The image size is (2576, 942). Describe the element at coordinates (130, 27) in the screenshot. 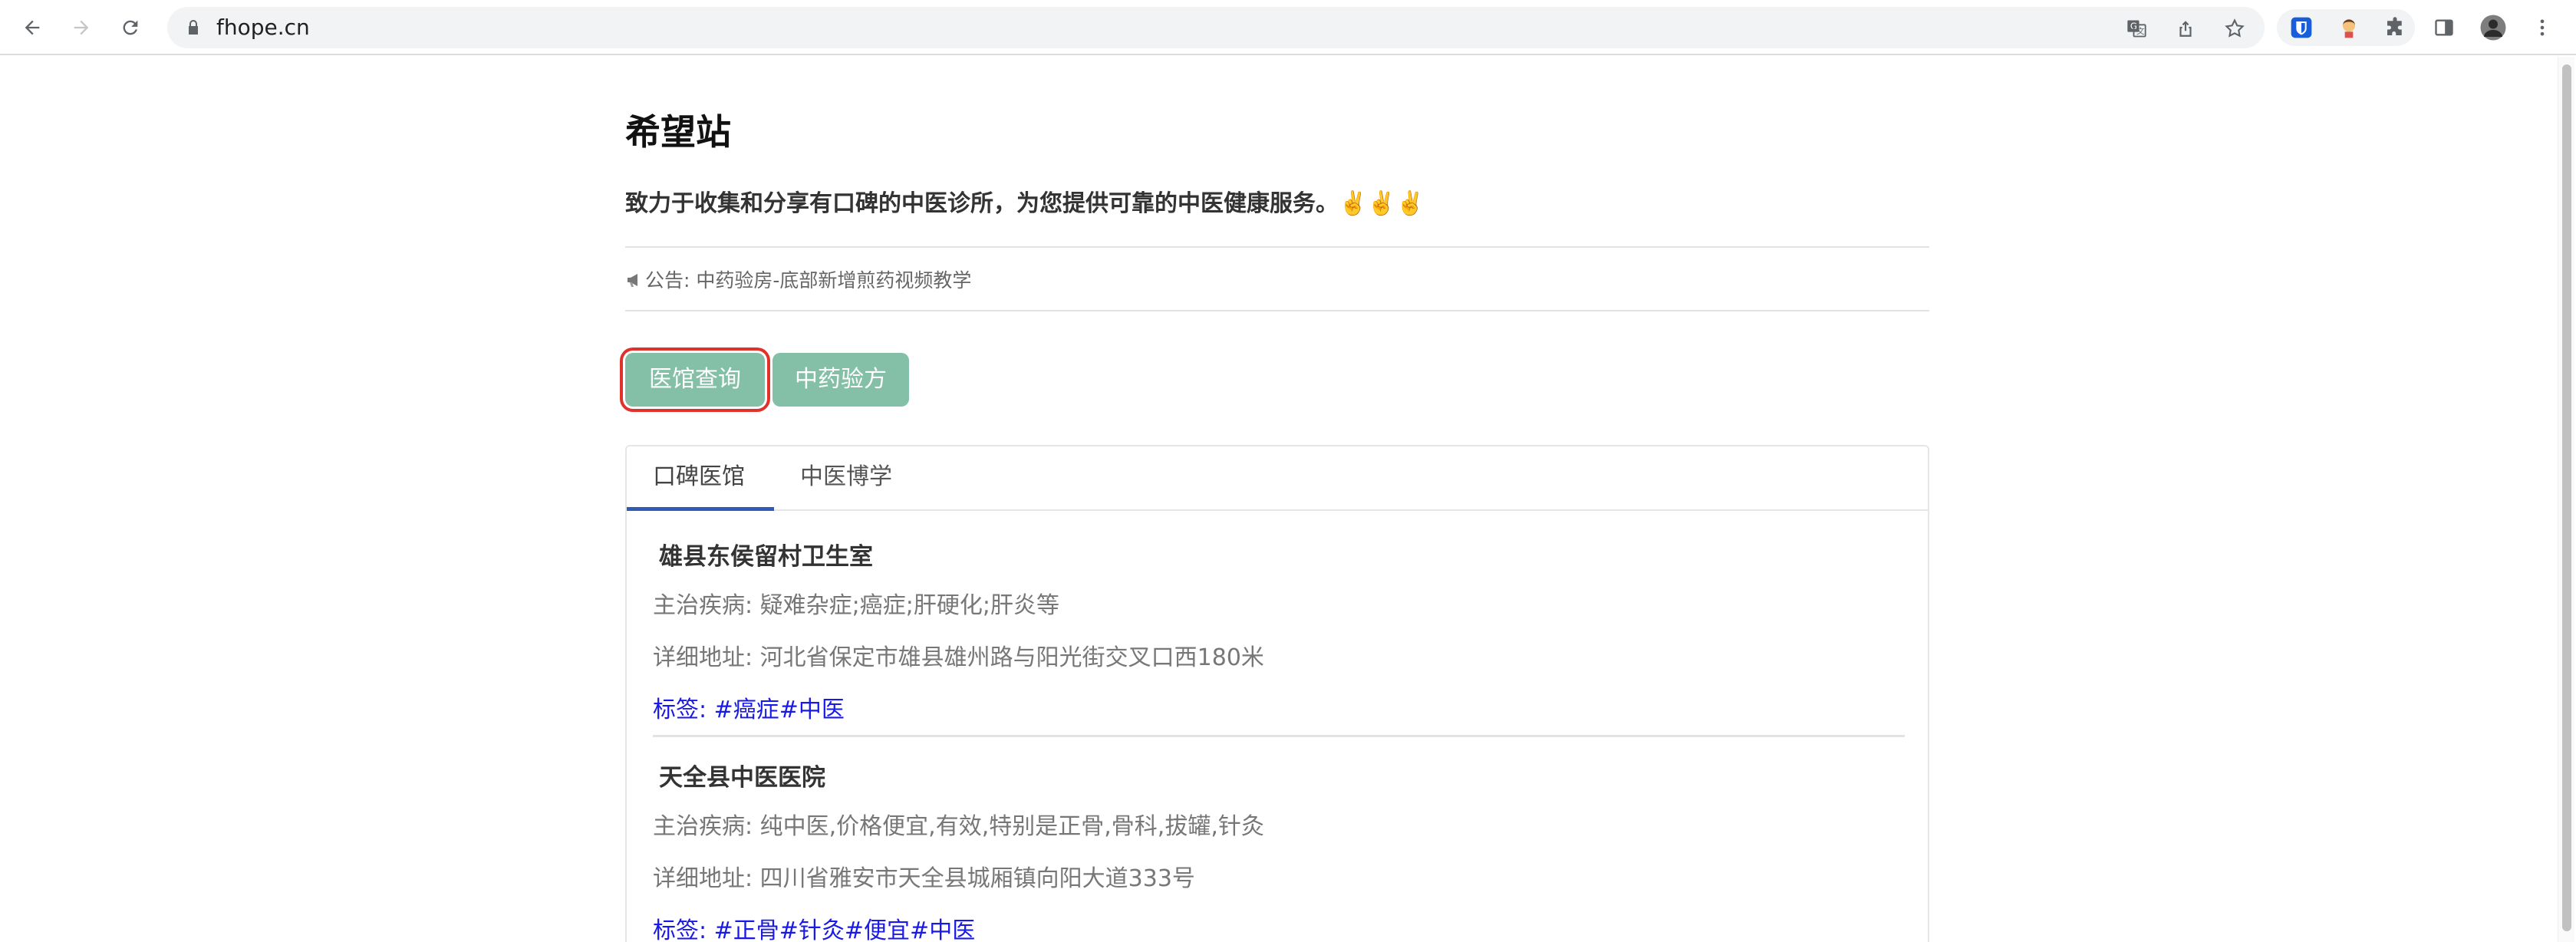

I see `reload-icon` at that location.